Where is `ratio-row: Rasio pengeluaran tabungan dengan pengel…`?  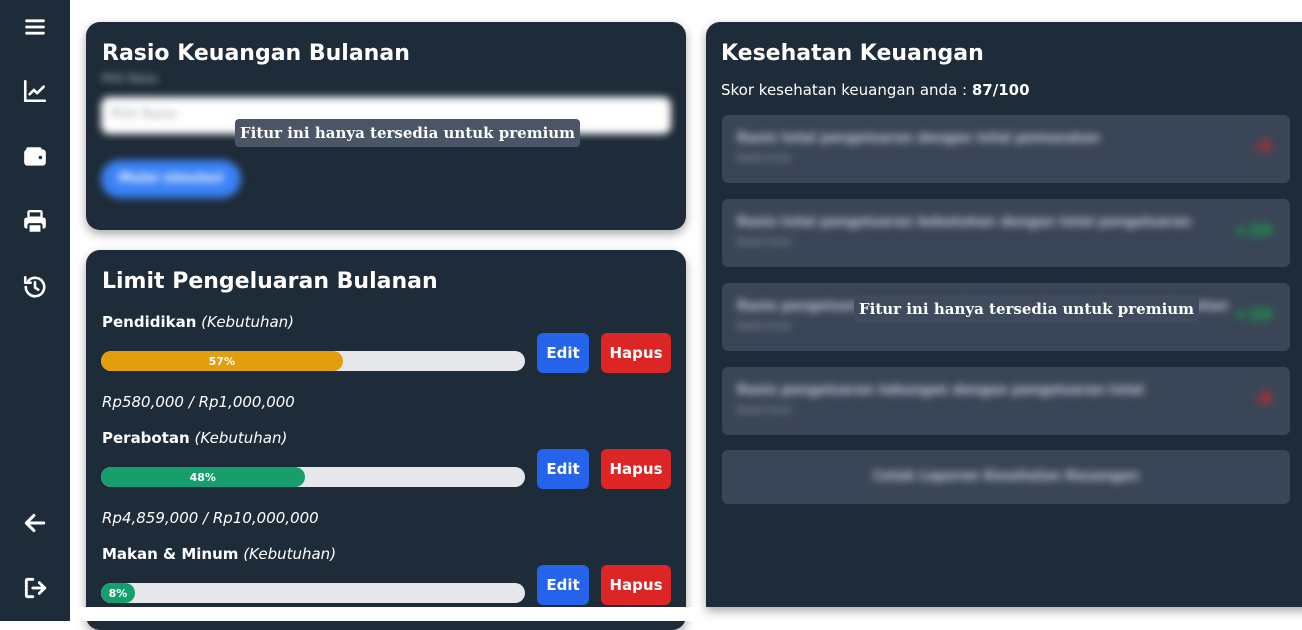 ratio-row: Rasio pengeluaran tabungan dengan pengel… is located at coordinates (1006, 401).